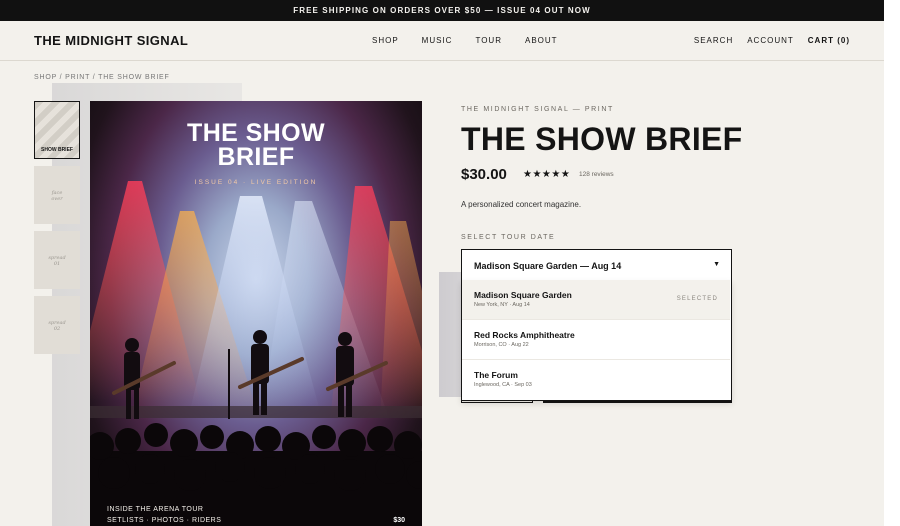 This screenshot has height=526, width=900. Describe the element at coordinates (496, 375) in the screenshot. I see `tour-option-name: The Forum` at that location.